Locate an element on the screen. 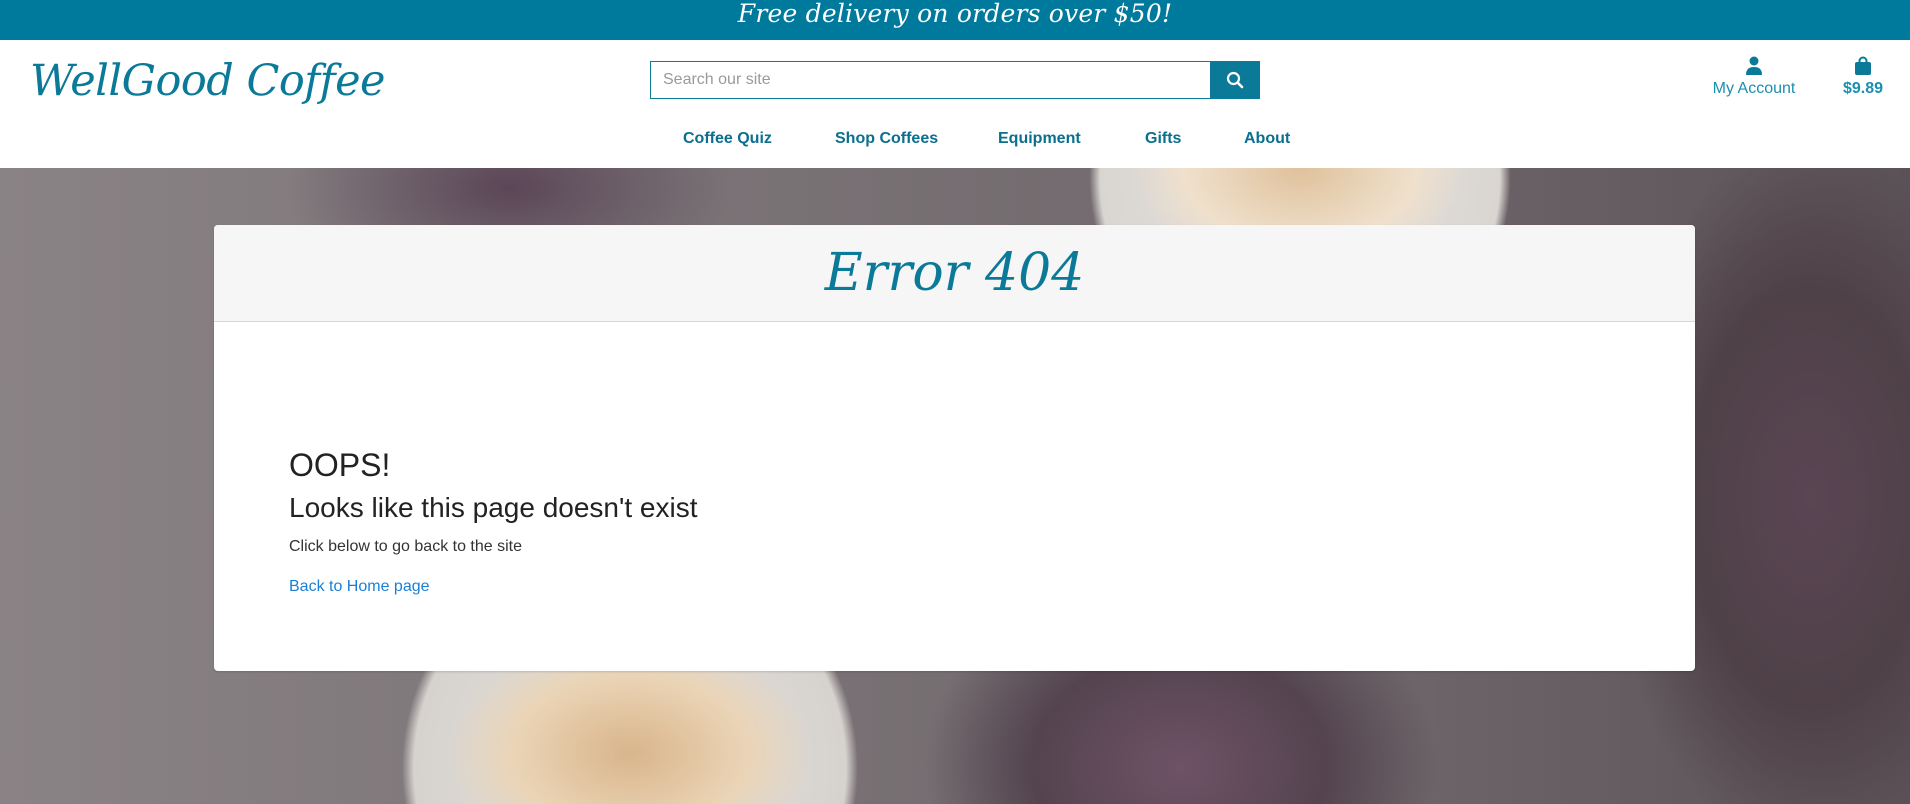 This screenshot has height=804, width=1910. cart-link: $9.89 is located at coordinates (1863, 77).